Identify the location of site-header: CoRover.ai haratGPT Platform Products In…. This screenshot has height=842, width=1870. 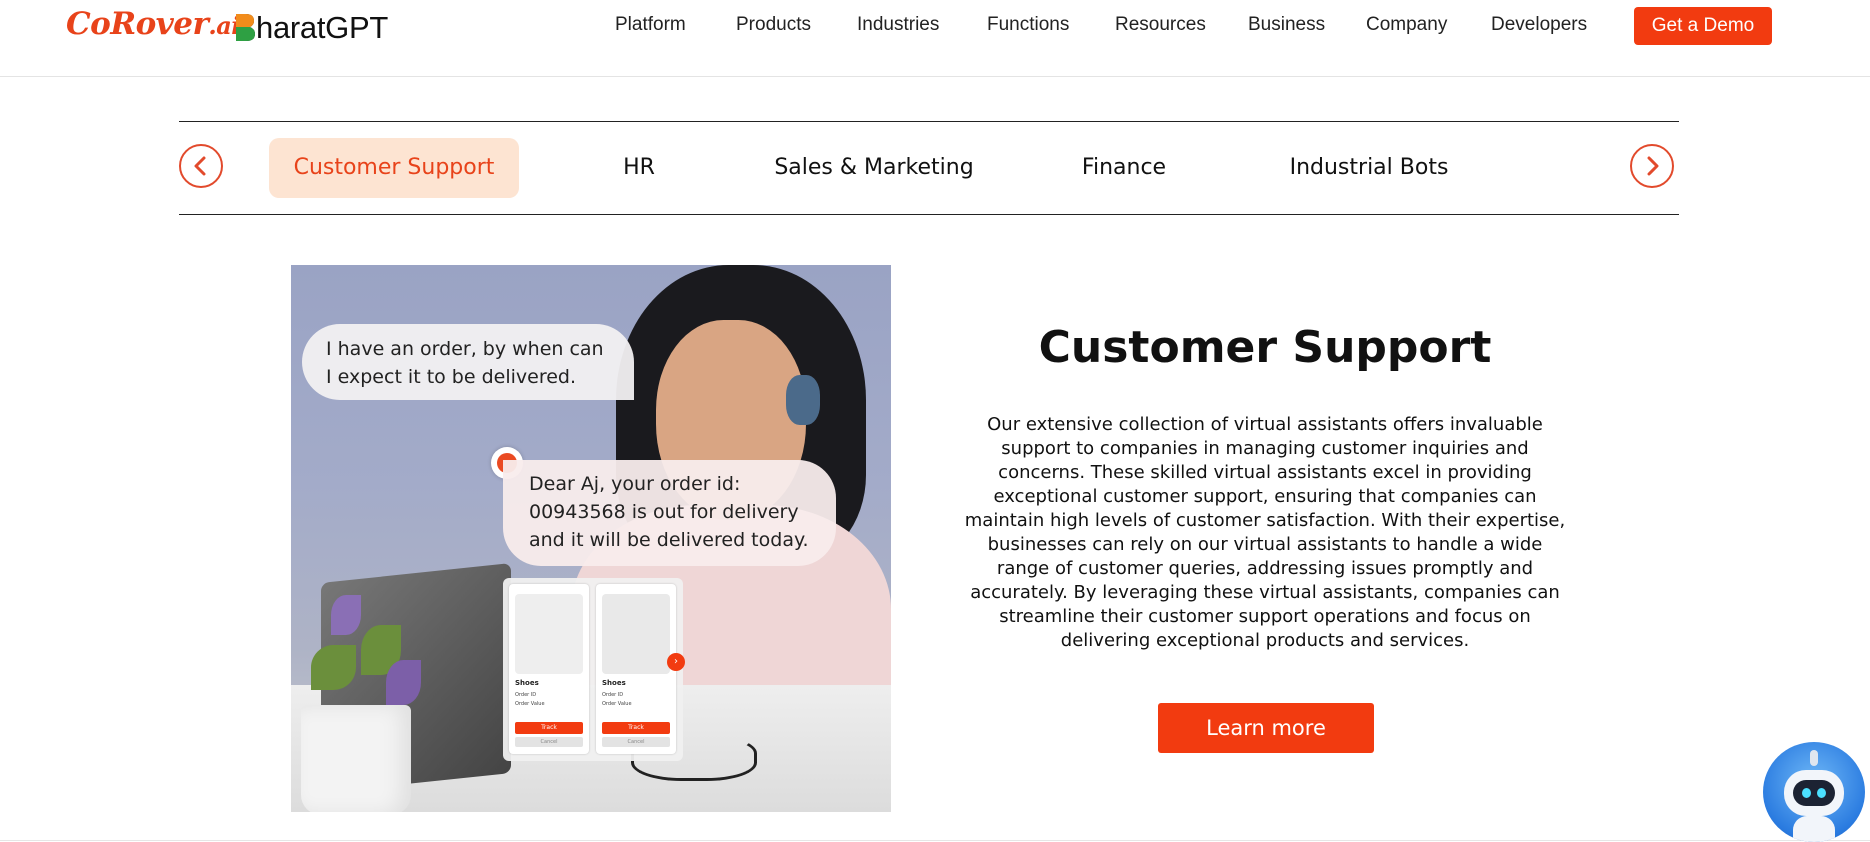
(935, 38).